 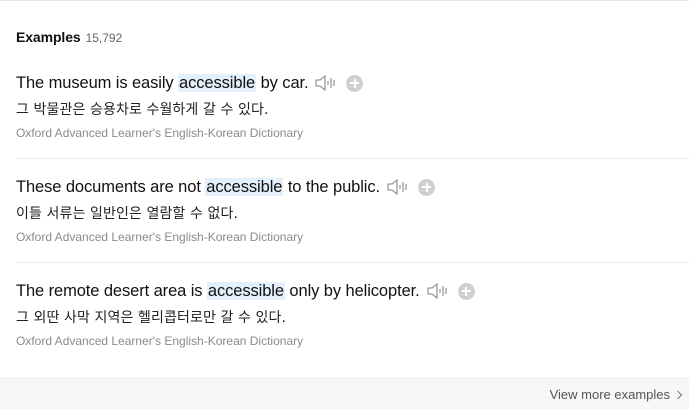 What do you see at coordinates (151, 318) in the screenshot?
I see `example-translation: 그 외딴 사막 지역은 헬리콥터로만 갈 수 있다.` at bounding box center [151, 318].